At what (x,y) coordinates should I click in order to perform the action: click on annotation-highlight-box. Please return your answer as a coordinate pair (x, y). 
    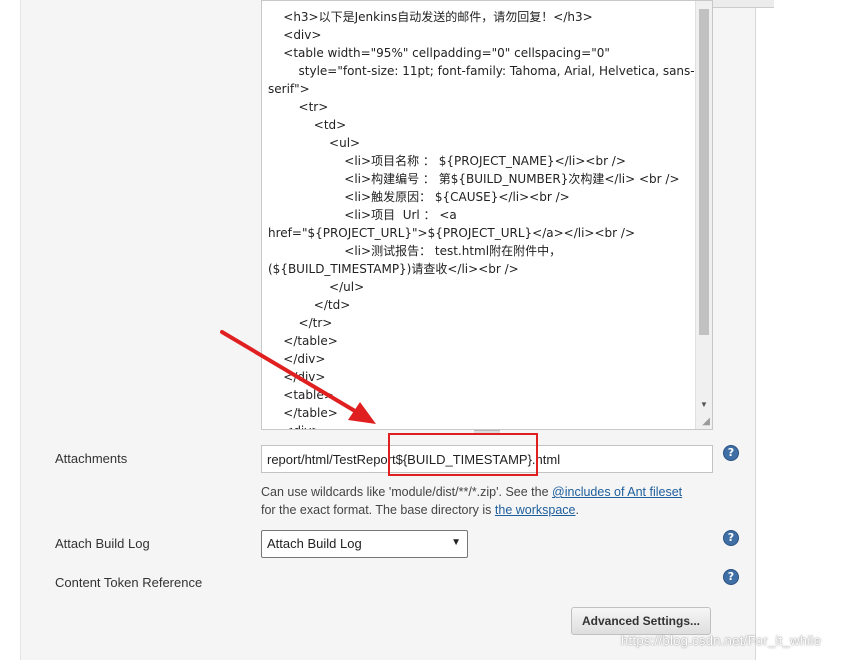
    Looking at the image, I should click on (463, 454).